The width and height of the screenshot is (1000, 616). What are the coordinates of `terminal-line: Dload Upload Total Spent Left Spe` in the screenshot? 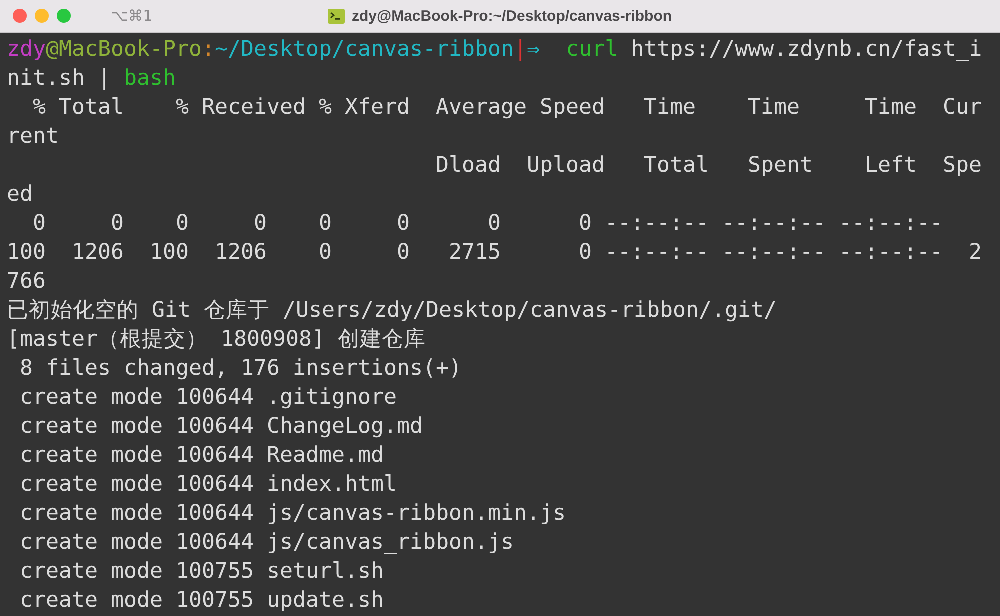 It's located at (708, 166).